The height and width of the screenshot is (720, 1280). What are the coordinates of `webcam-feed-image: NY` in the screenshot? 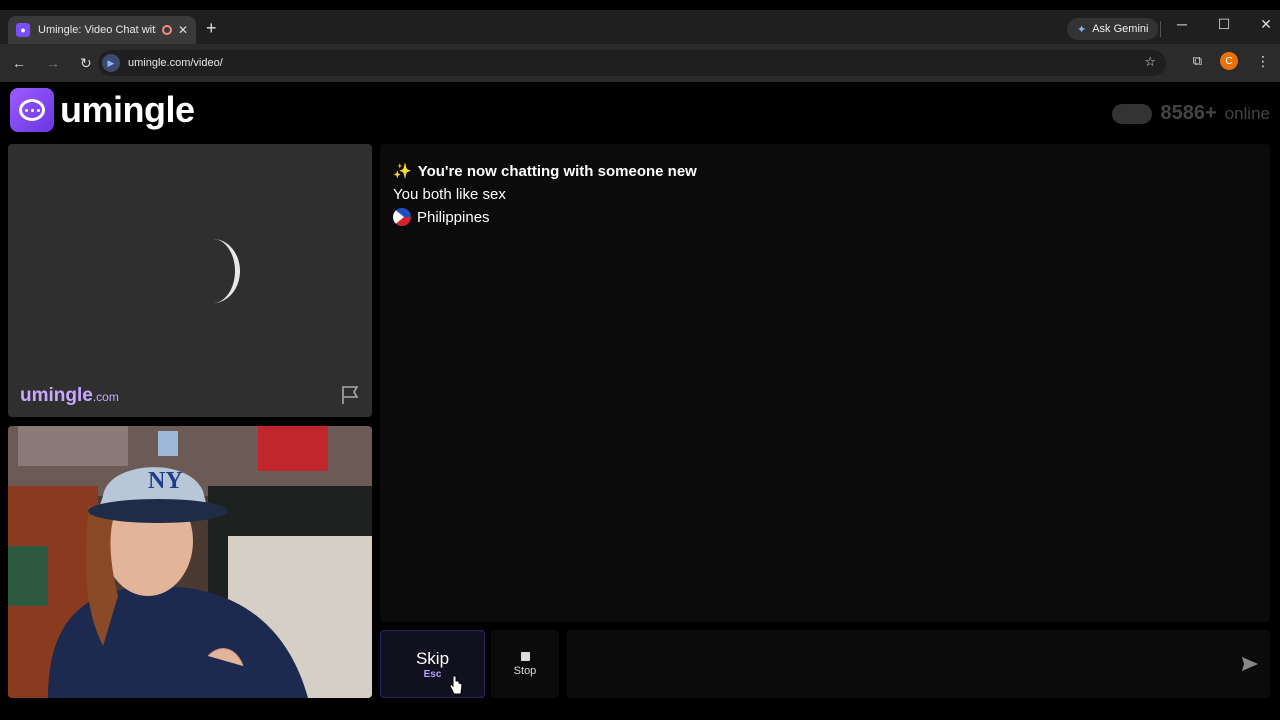 It's located at (190, 562).